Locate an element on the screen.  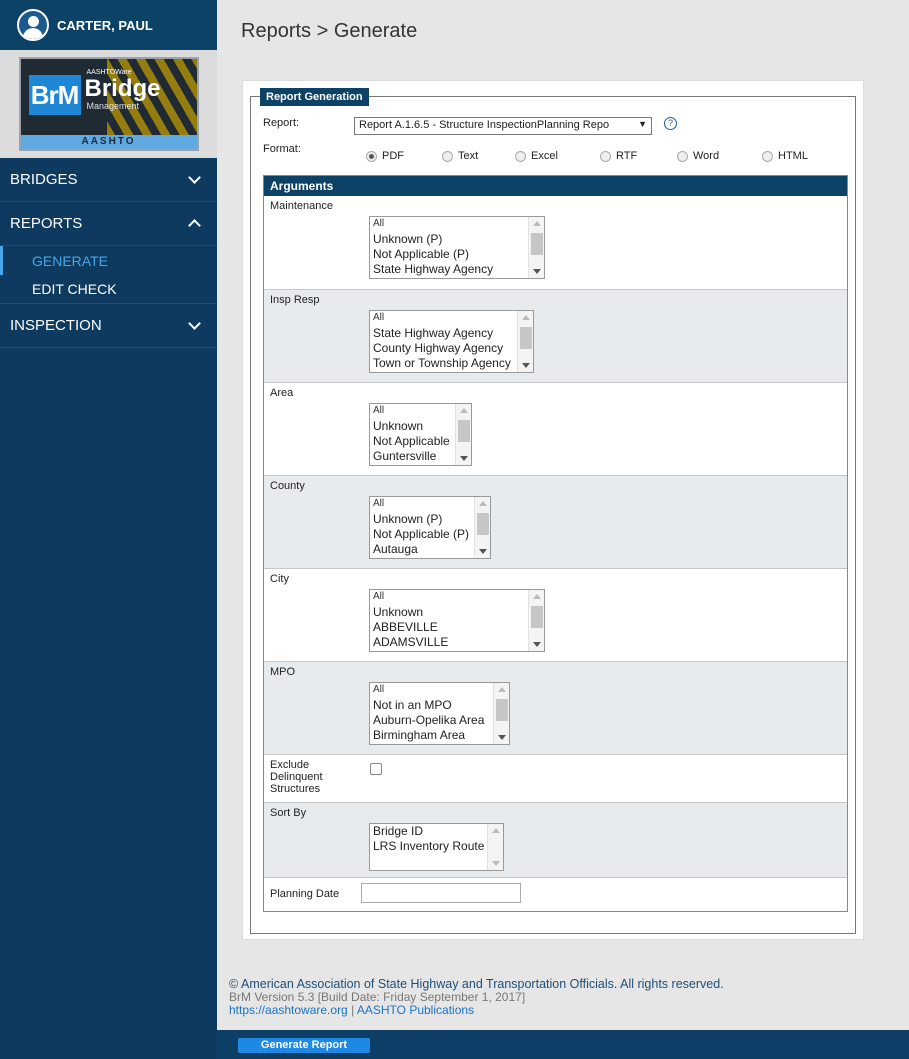
nav-item-reports: REPORTS is located at coordinates (108, 224).